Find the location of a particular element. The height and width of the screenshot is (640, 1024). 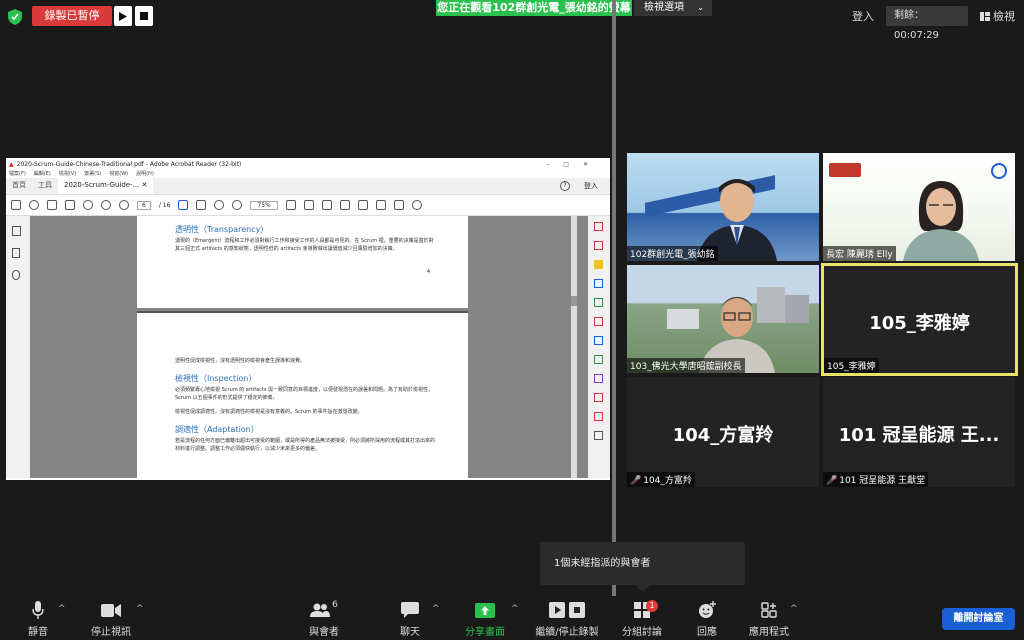

timer: 剩餘： 00:07:29 is located at coordinates (927, 23).